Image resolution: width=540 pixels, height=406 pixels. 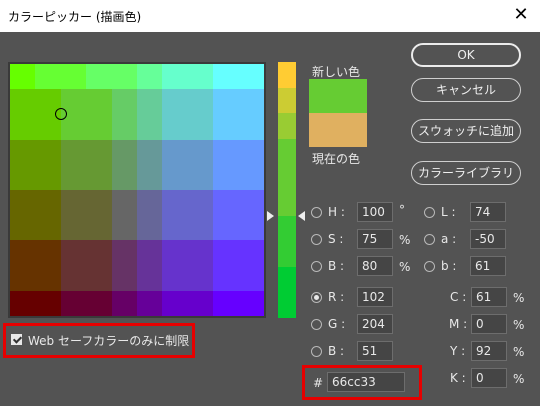 What do you see at coordinates (489, 378) in the screenshot?
I see `k-input: 0` at bounding box center [489, 378].